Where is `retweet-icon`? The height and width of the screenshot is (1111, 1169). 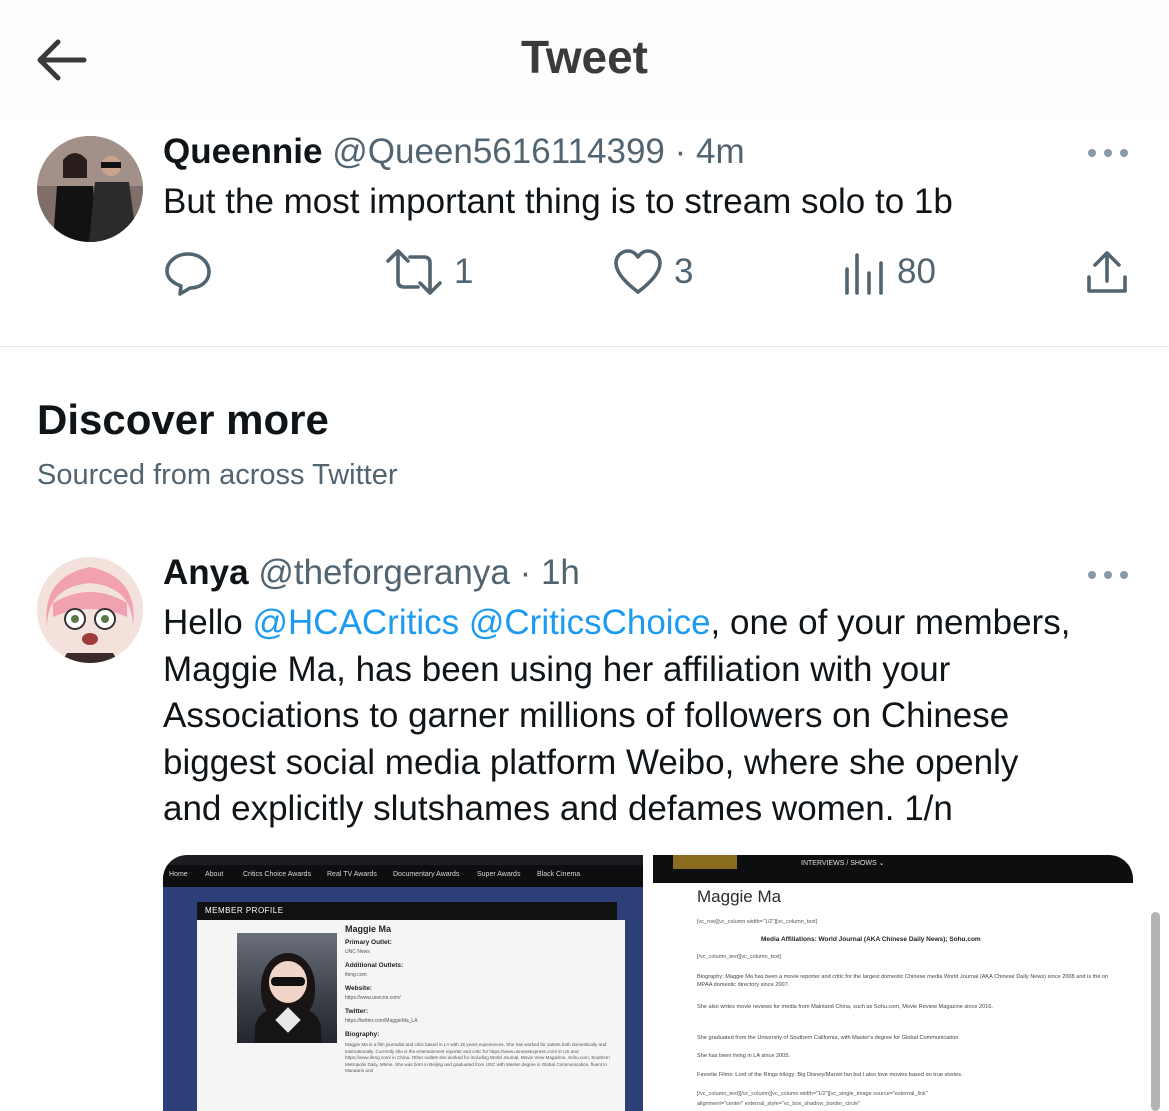 retweet-icon is located at coordinates (414, 272).